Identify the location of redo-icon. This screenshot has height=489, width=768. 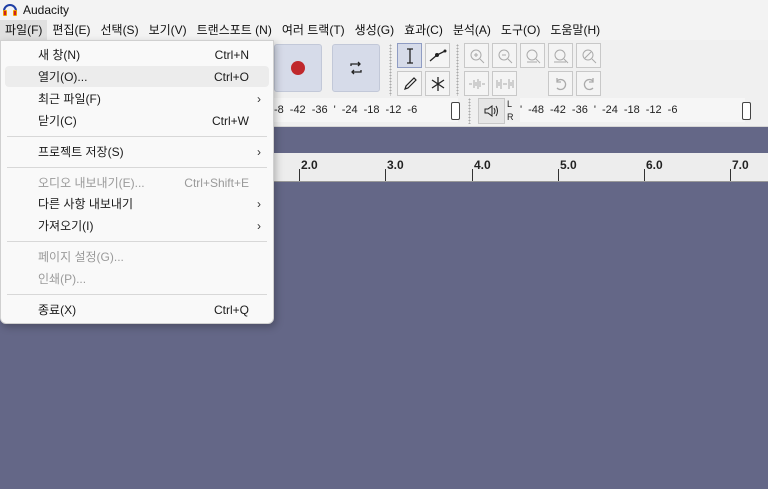
(588, 83).